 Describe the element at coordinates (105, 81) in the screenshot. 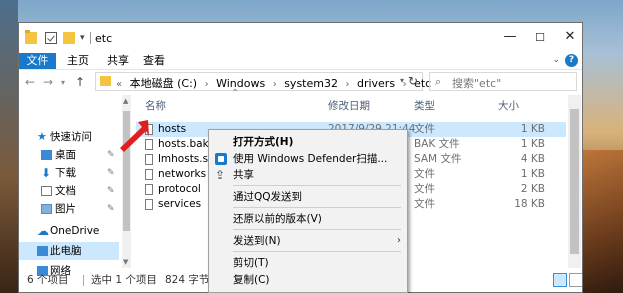

I see `address-folder-icon` at that location.